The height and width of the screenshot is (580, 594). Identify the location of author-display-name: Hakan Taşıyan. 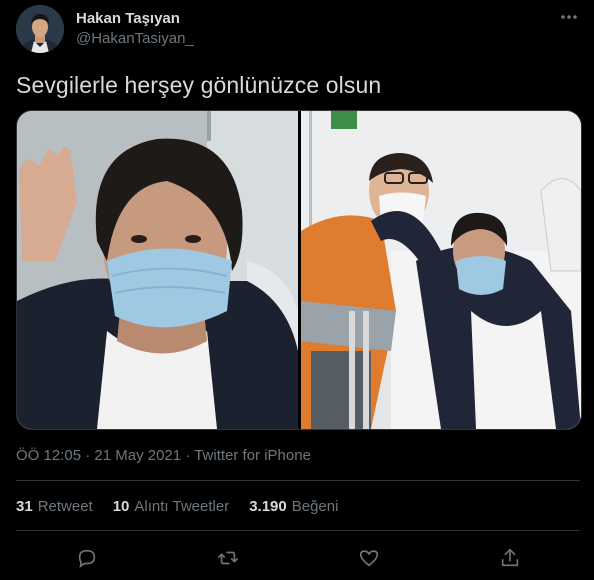
(128, 18).